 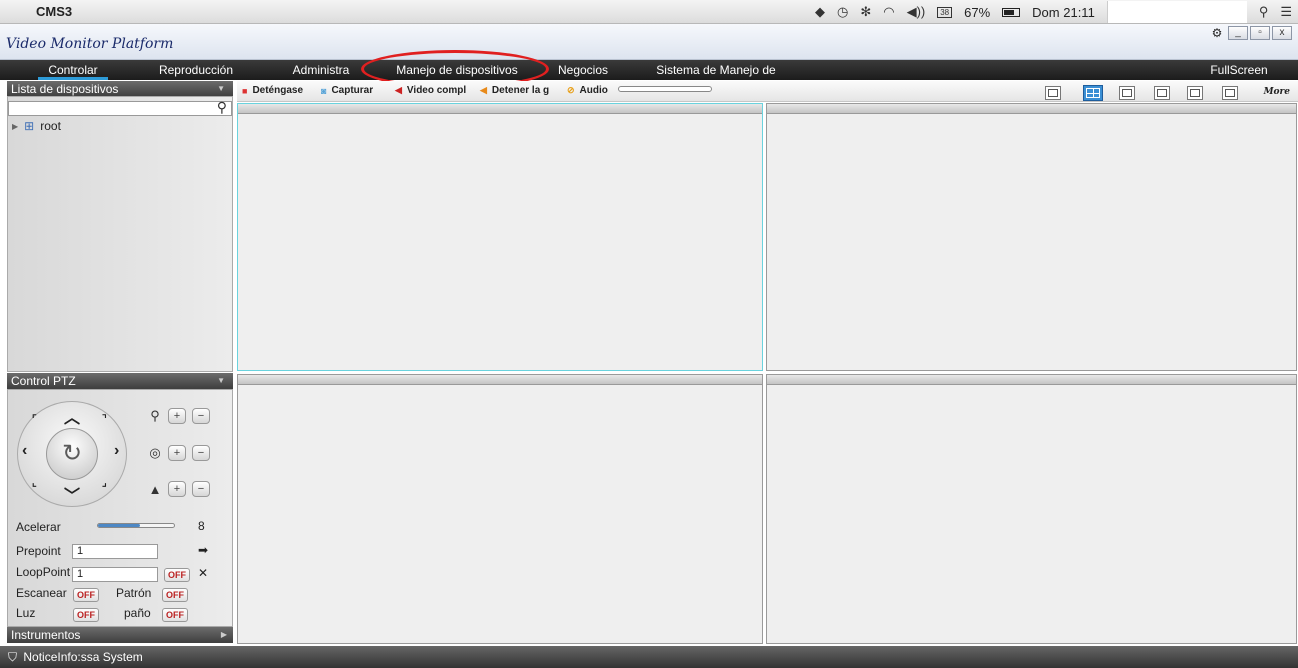 What do you see at coordinates (457, 70) in the screenshot?
I see `nav-manejo-de-dispositivos: Manejo de dispositivos` at bounding box center [457, 70].